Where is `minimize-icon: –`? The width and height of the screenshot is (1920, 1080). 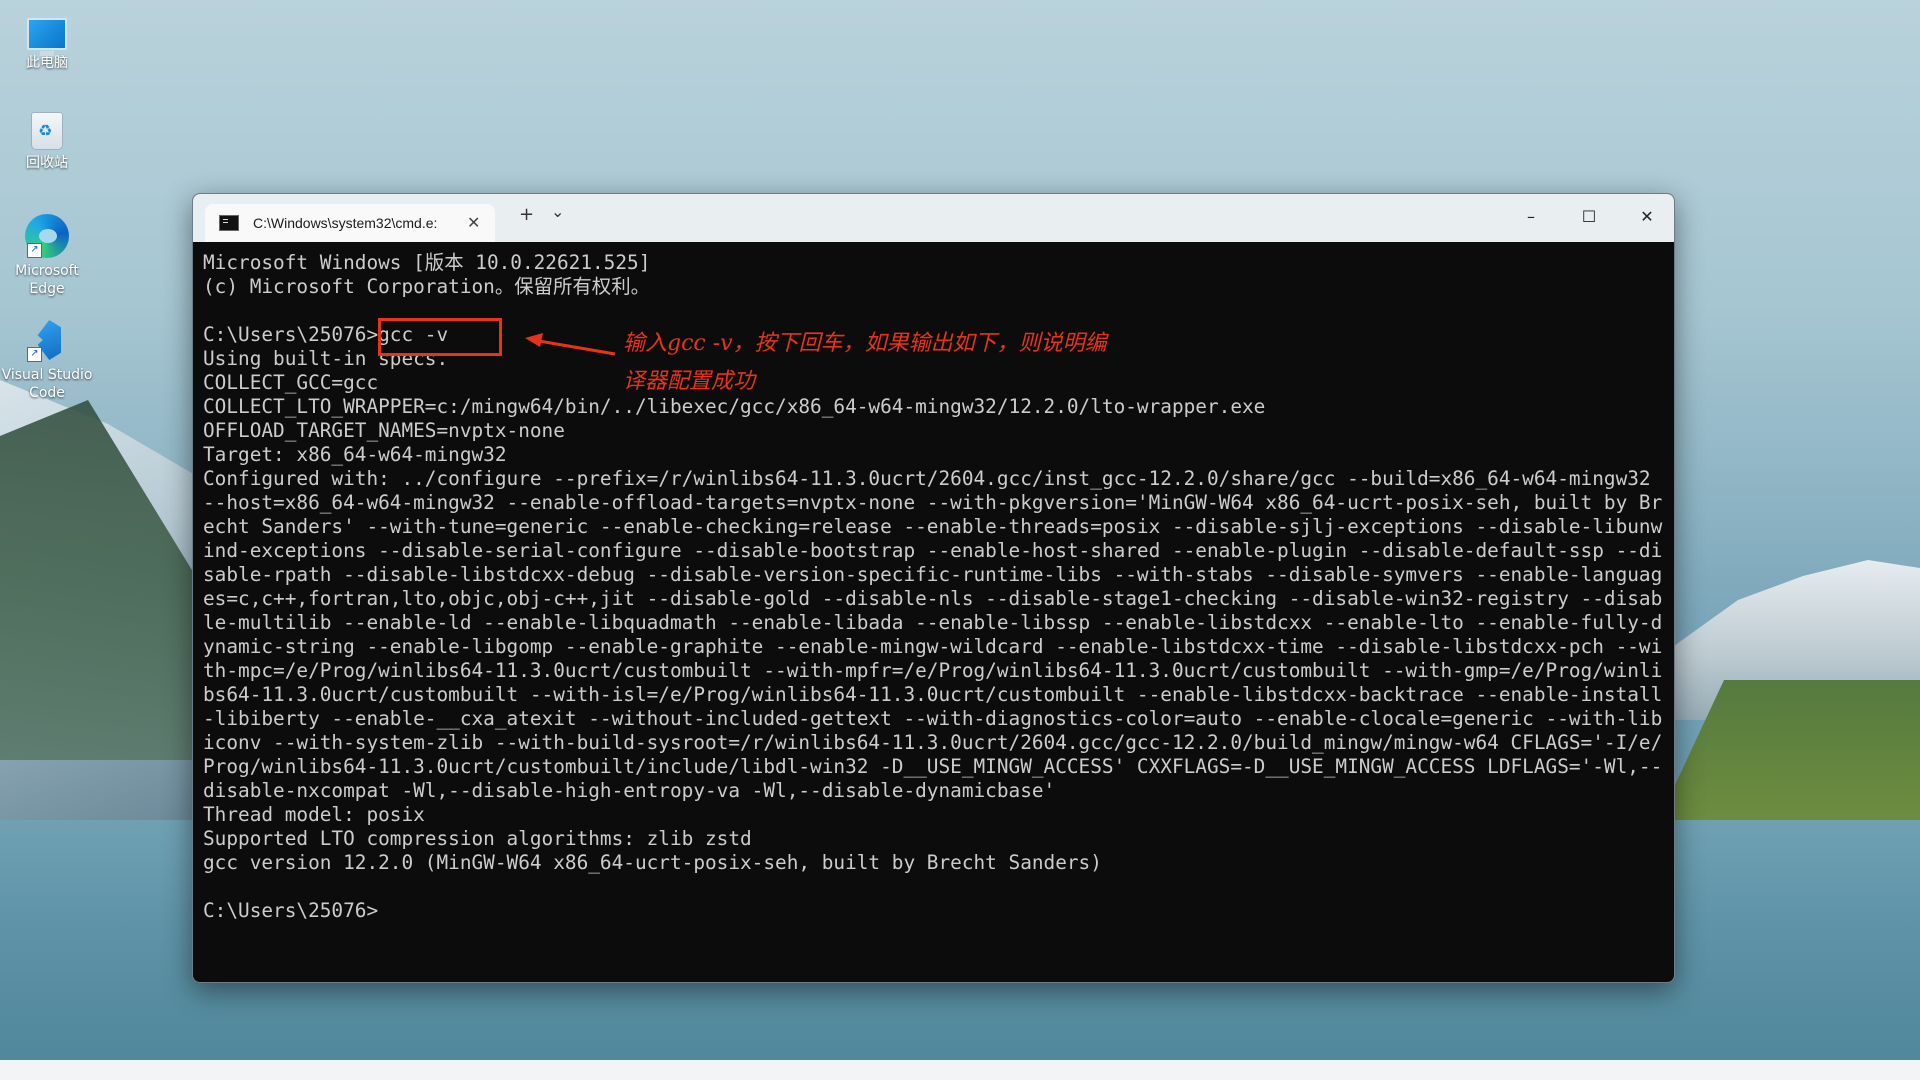 minimize-icon: – is located at coordinates (1531, 216).